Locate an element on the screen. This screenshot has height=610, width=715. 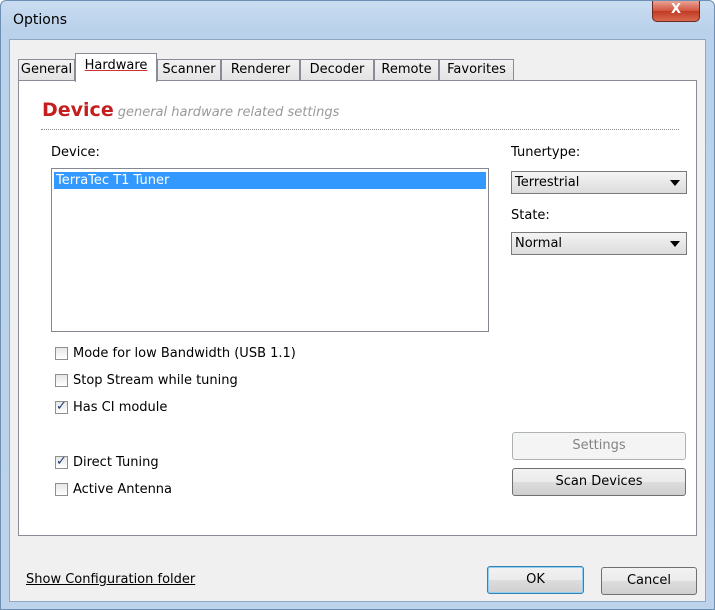
tab-decoder: Decoder is located at coordinates (337, 70).